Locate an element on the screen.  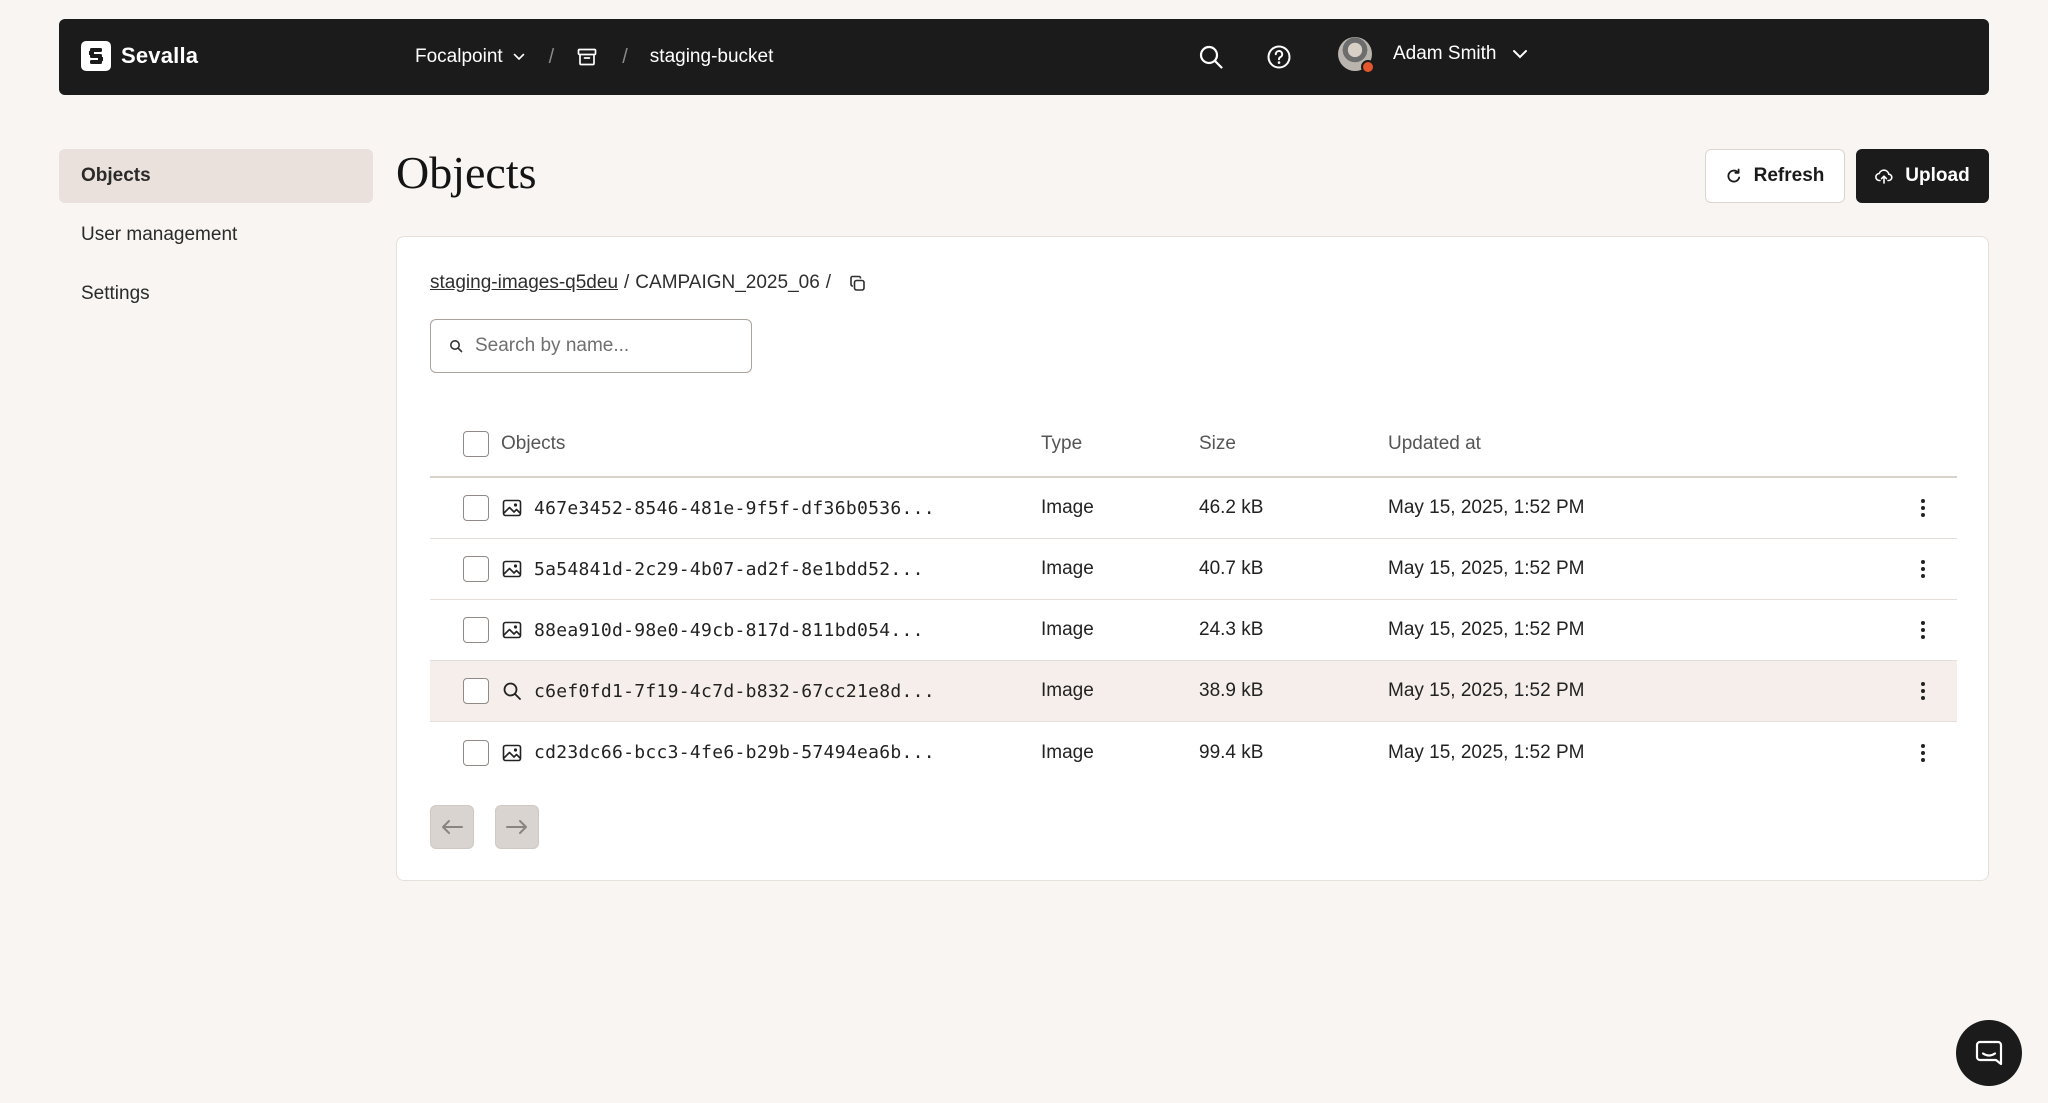
sidebar-item-settings: Settings is located at coordinates (216, 294).